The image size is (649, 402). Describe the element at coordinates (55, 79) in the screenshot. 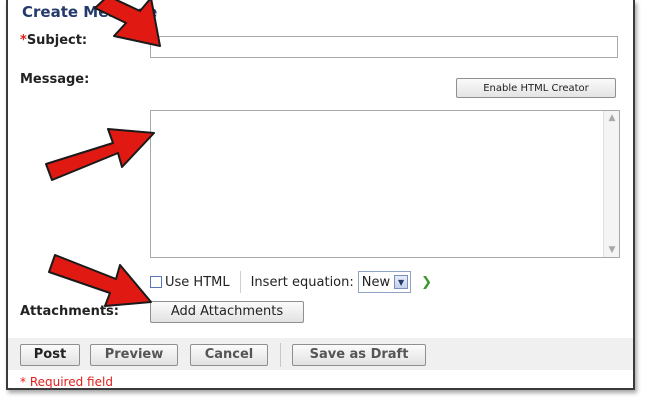

I see `message-label: Message:` at that location.